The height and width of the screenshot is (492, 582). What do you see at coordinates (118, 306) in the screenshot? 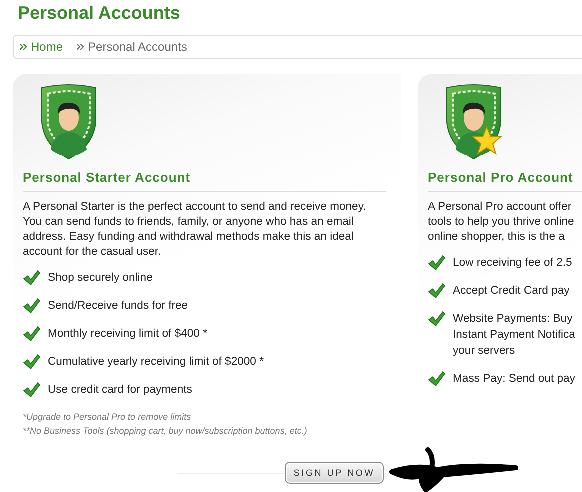
I see `feature-text: Send/Receive funds for free` at bounding box center [118, 306].